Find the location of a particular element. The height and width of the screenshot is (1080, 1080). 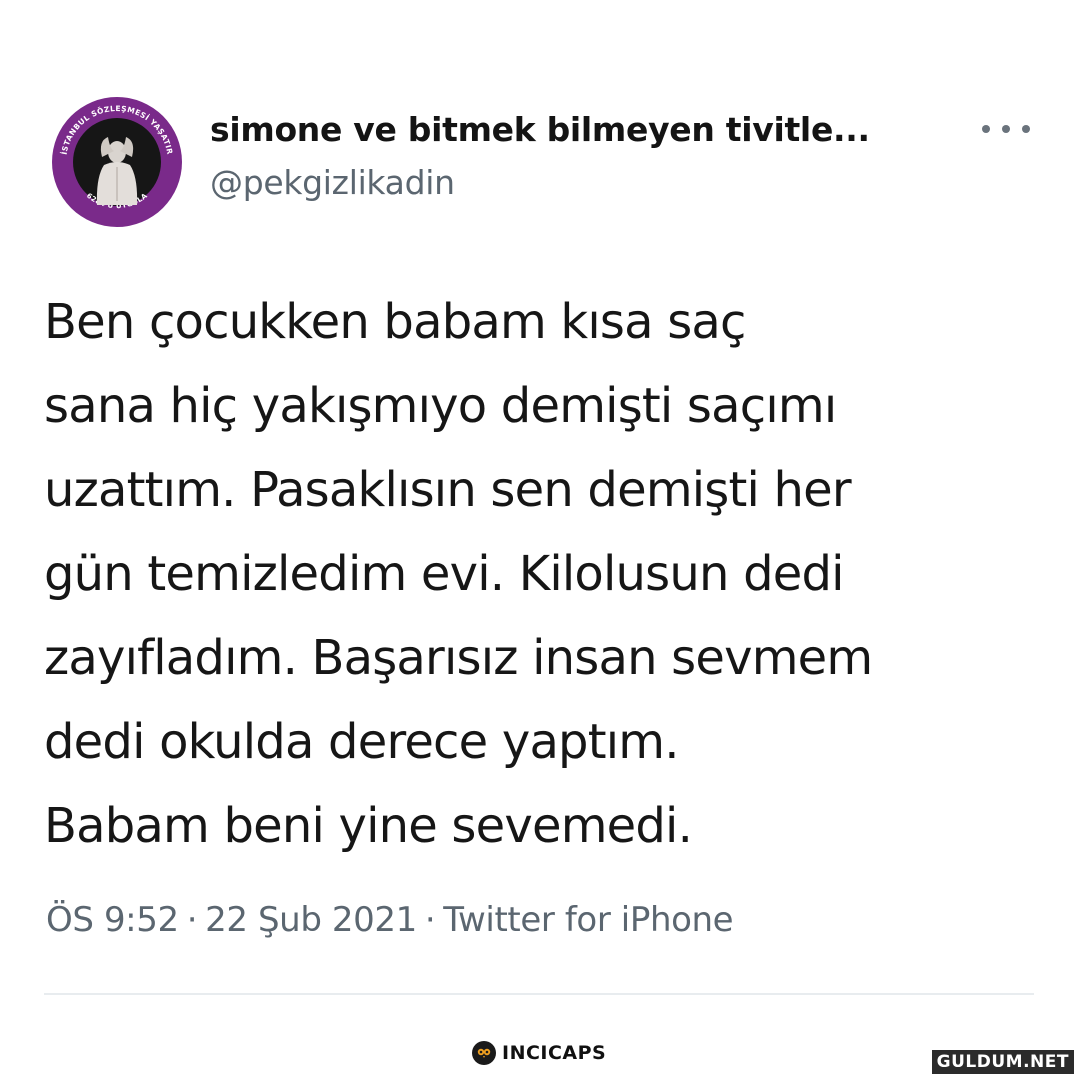

brand-logo: INCICAPS is located at coordinates (539, 1053).